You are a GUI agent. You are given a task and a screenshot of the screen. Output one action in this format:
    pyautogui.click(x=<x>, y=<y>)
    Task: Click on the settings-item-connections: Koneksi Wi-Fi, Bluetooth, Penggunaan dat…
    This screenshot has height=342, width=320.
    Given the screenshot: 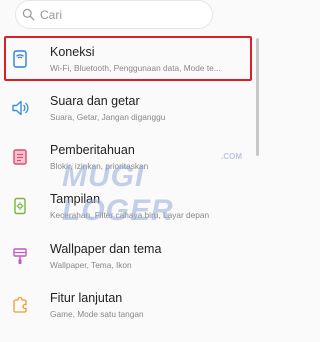 What is the action you would take?
    pyautogui.click(x=130, y=59)
    